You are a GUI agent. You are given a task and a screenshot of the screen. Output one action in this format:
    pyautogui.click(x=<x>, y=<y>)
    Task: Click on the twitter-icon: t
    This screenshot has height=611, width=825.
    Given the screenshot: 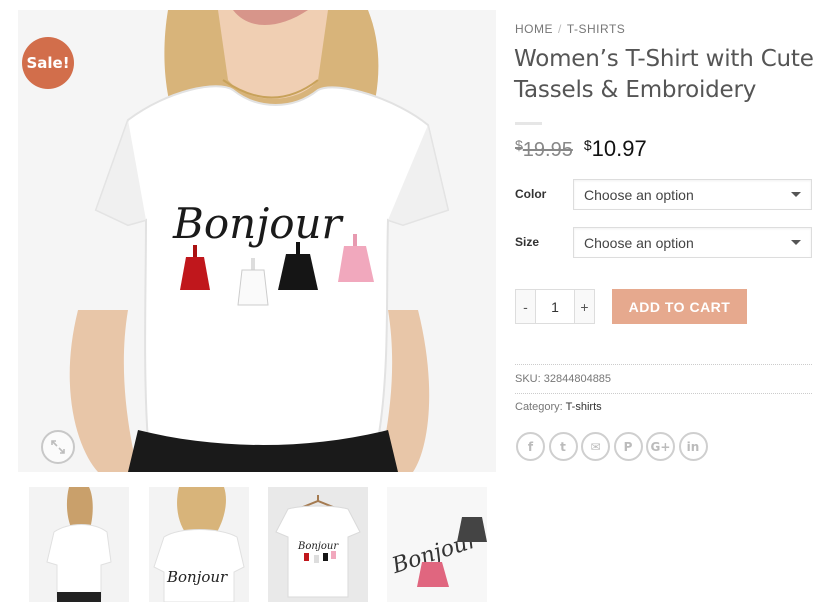 What is the action you would take?
    pyautogui.click(x=563, y=446)
    